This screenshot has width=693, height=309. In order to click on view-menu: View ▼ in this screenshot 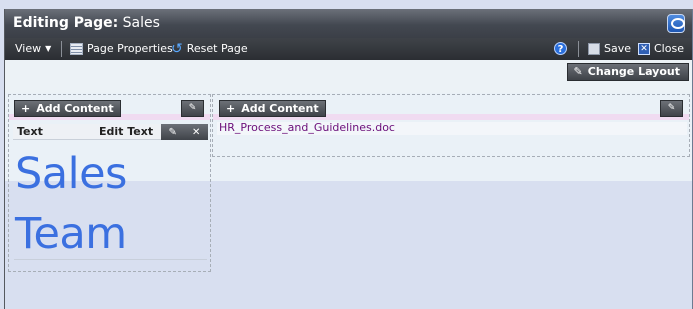, I will do `click(33, 48)`.